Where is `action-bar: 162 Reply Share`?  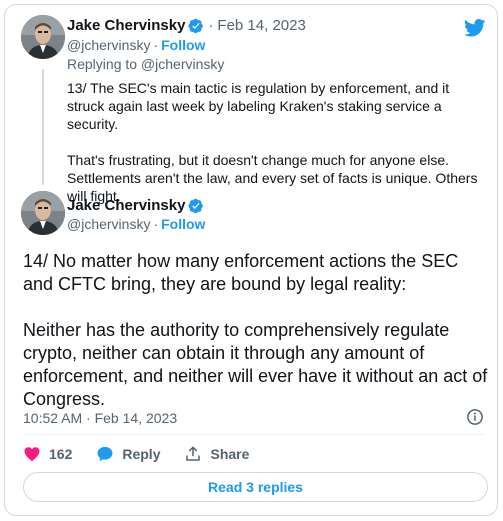
action-bar: 162 Reply Share is located at coordinates (148, 454).